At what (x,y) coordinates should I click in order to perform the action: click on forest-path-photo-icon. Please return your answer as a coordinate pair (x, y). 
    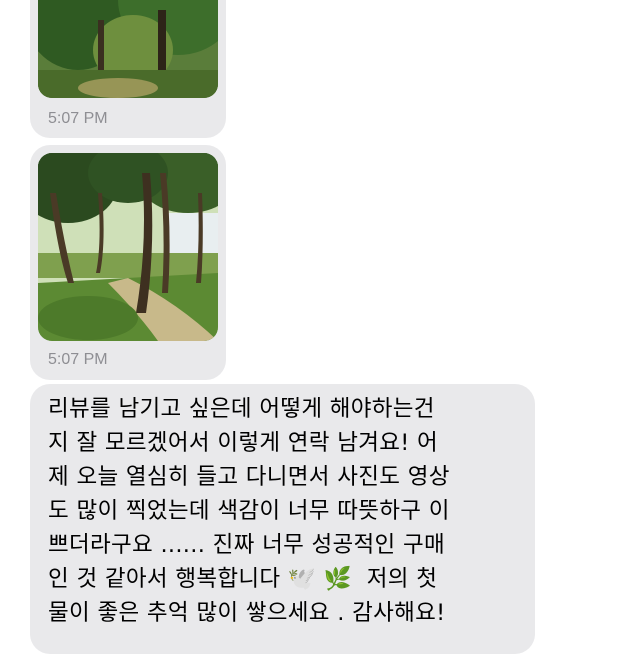
    Looking at the image, I should click on (128, 247).